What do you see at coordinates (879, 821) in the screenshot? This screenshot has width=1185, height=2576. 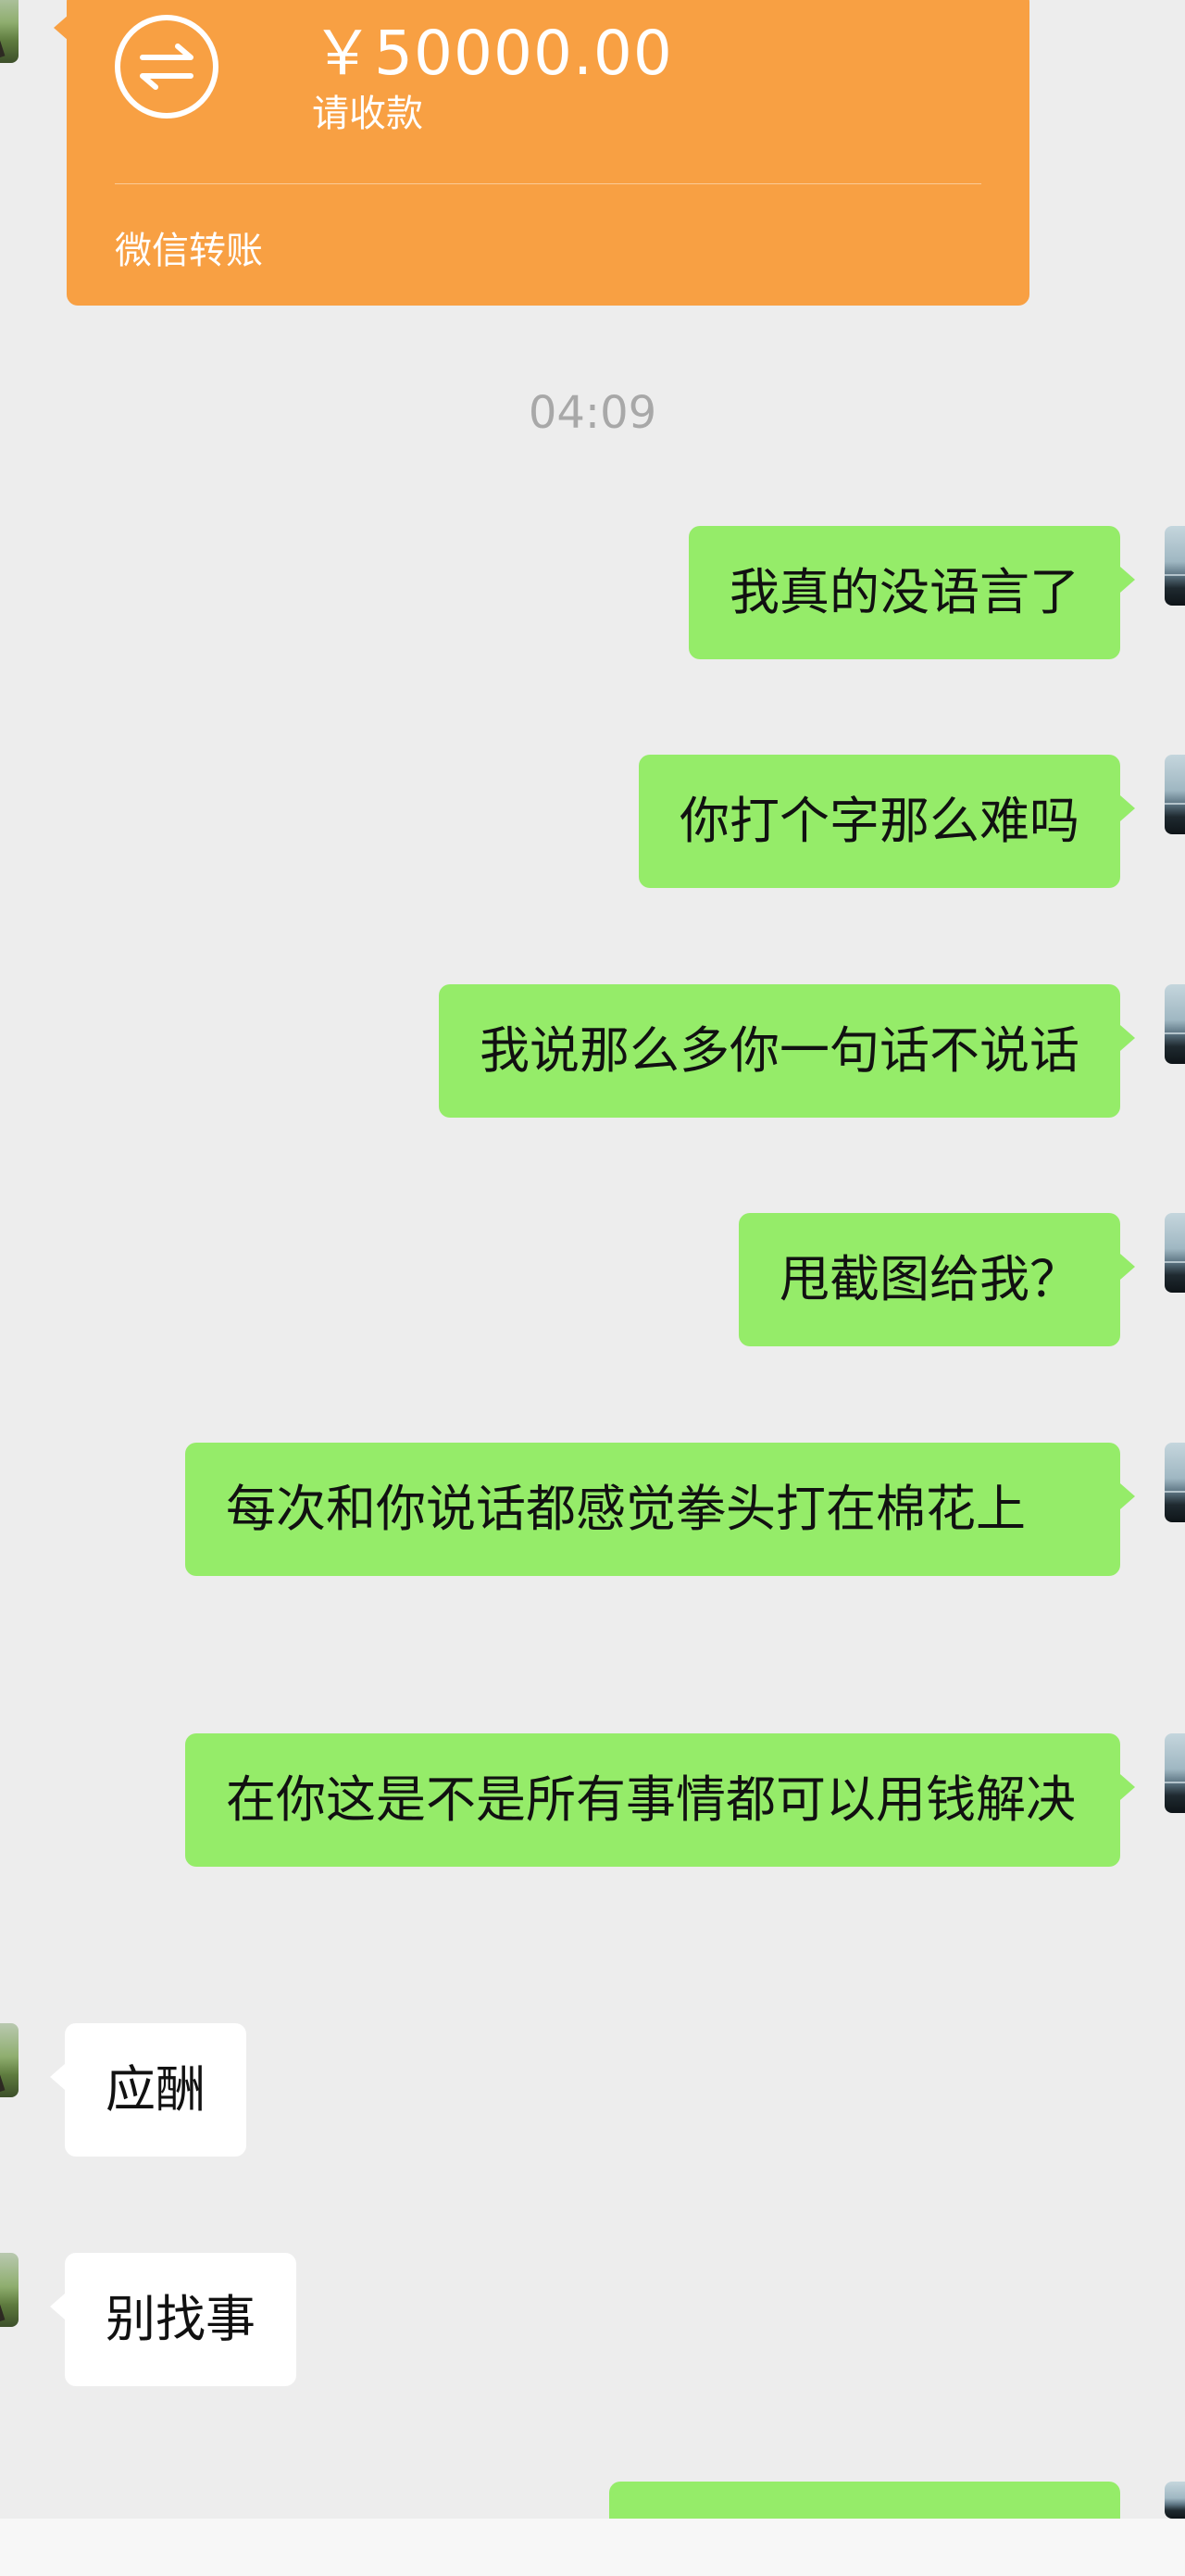 I see `message-text: 你打个字那么难吗` at bounding box center [879, 821].